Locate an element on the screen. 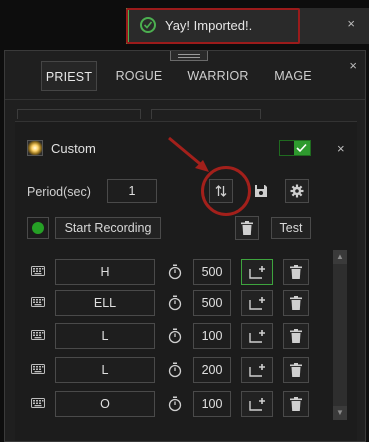 The width and height of the screenshot is (369, 442). steps-scrollbar: ▲ ▼ is located at coordinates (340, 335).